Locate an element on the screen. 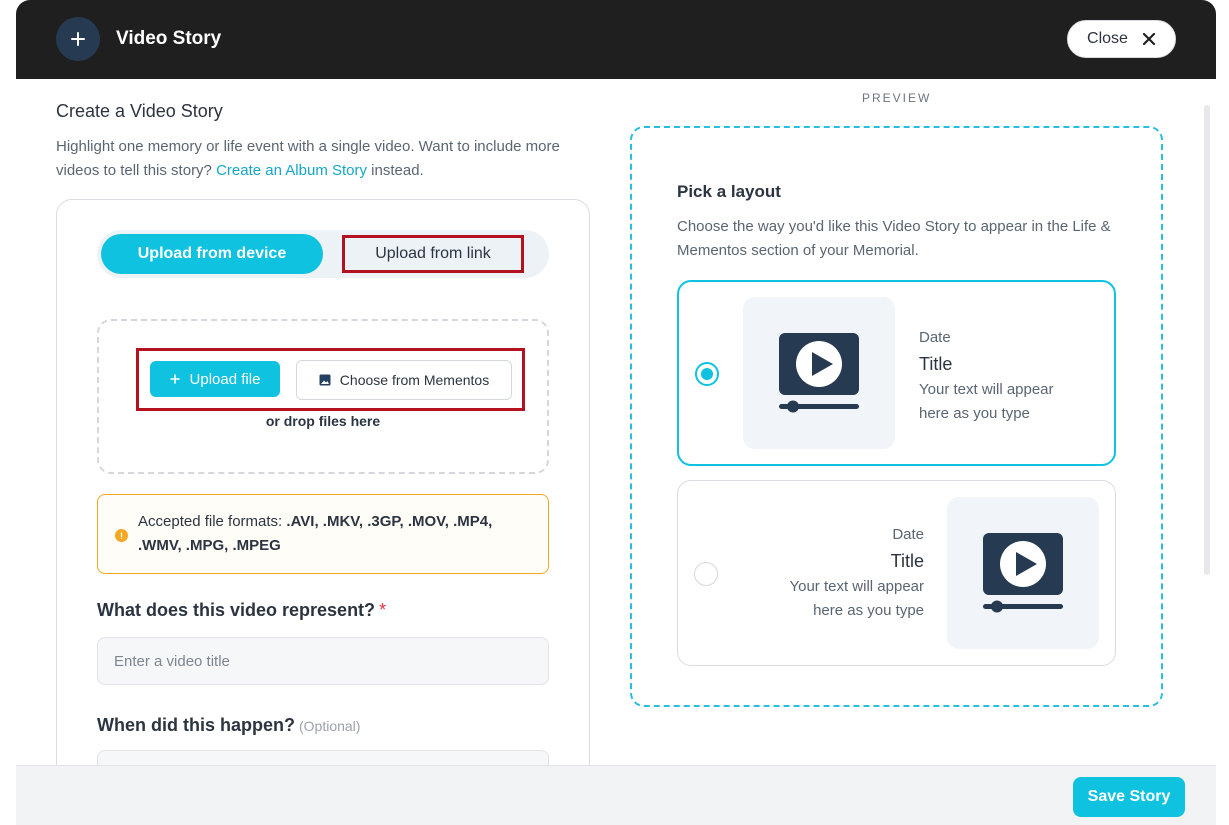 This screenshot has width=1229, height=825. modal-title: Video Story is located at coordinates (168, 39).